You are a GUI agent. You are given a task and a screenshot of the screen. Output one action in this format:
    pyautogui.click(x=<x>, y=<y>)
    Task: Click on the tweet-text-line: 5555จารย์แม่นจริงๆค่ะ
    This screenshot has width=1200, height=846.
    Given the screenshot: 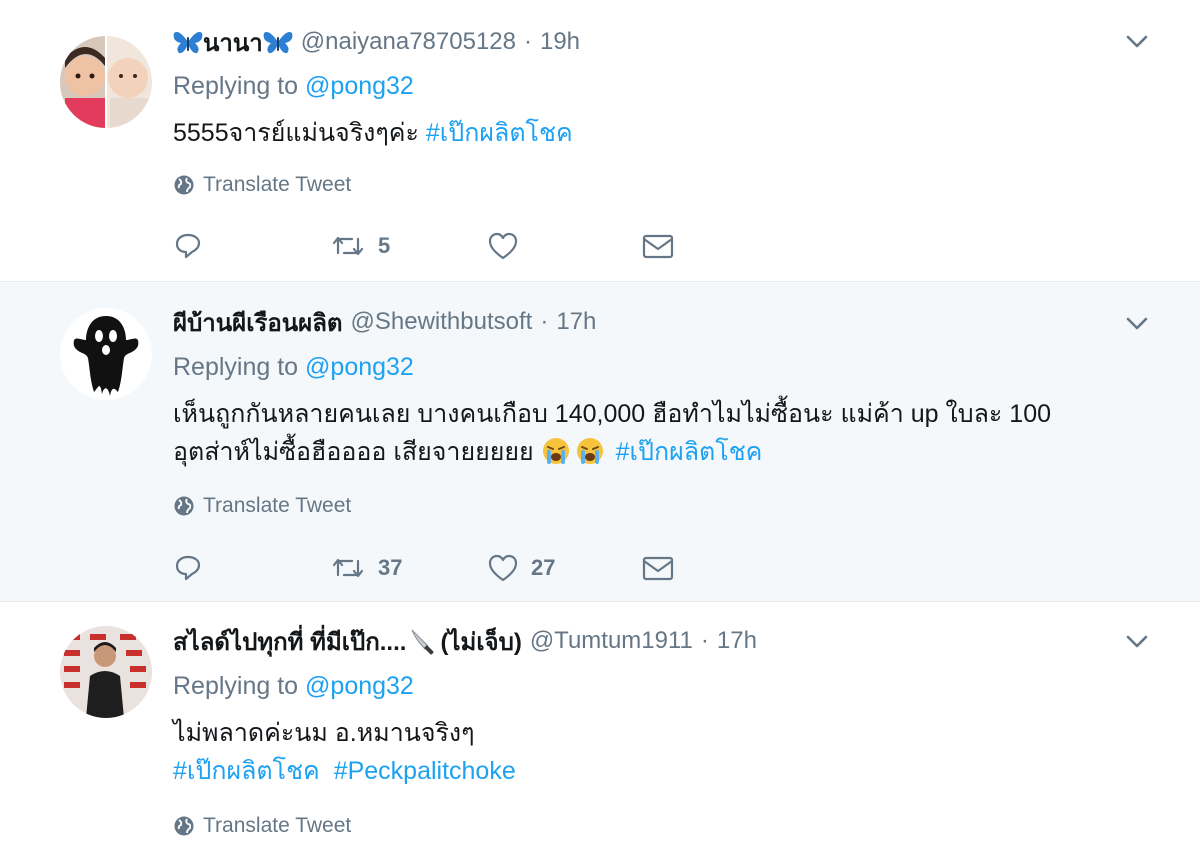 What is the action you would take?
    pyautogui.click(x=296, y=133)
    